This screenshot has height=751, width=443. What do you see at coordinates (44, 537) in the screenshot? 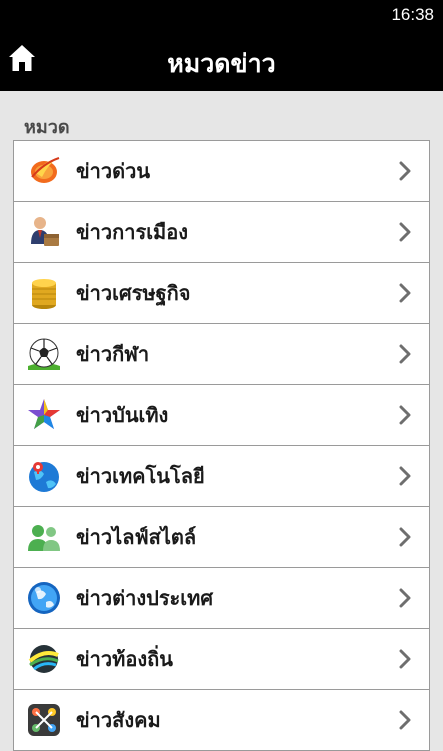
I see `lifestyle-people-icon` at bounding box center [44, 537].